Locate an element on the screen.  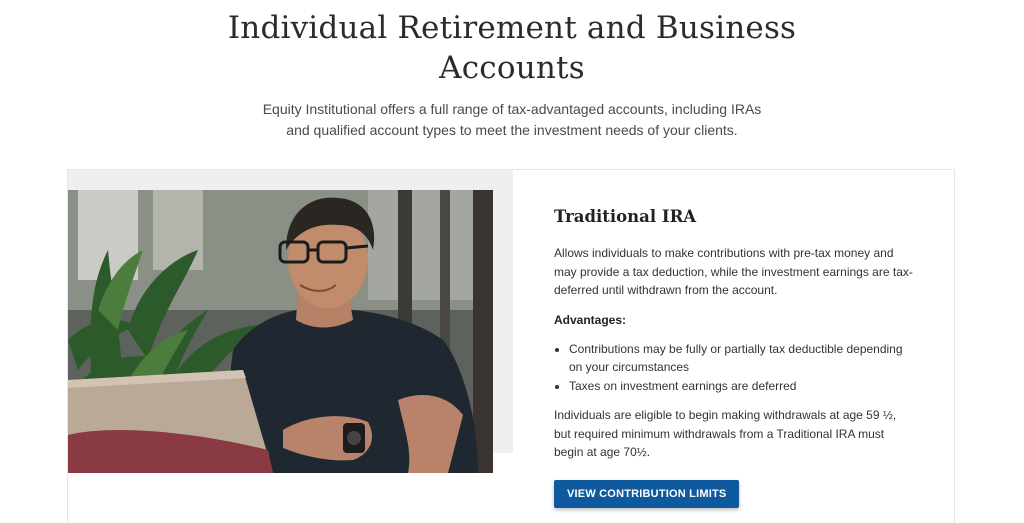
view-contribution-limits-button: VIEW CONTRIBUTION LIMITS is located at coordinates (647, 493).